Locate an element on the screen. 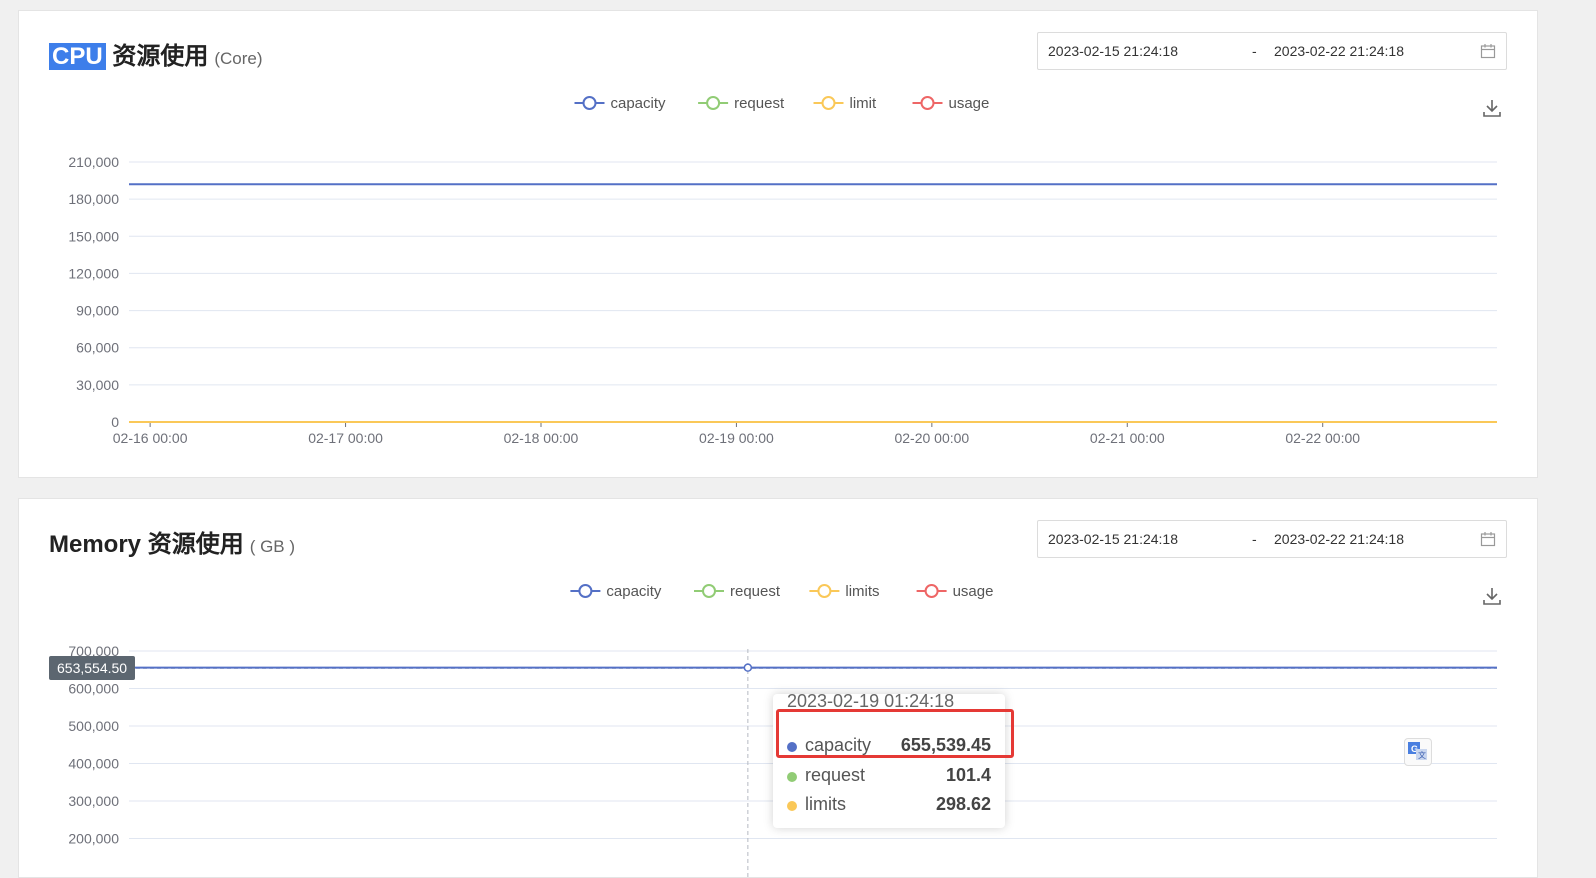 The width and height of the screenshot is (1596, 878). y-tick-label: 180,000 is located at coordinates (93, 199).